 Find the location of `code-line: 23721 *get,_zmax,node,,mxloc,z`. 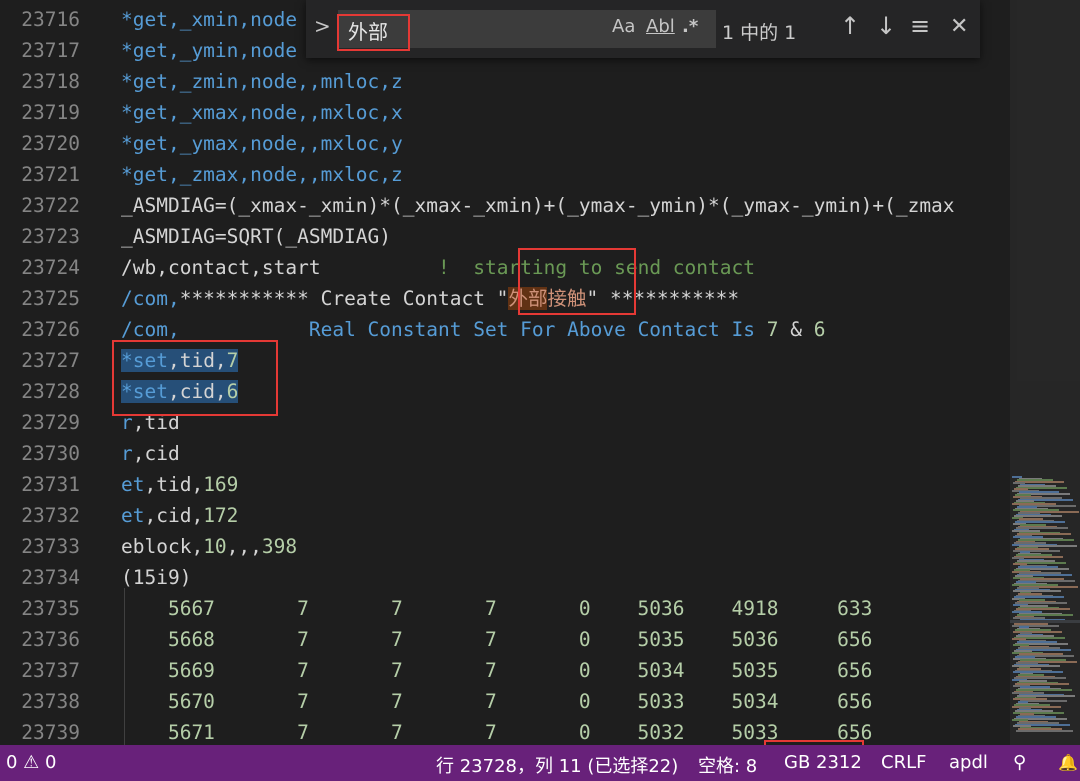

code-line: 23721 *get,_zmax,node,,mxloc,z is located at coordinates (505, 174).